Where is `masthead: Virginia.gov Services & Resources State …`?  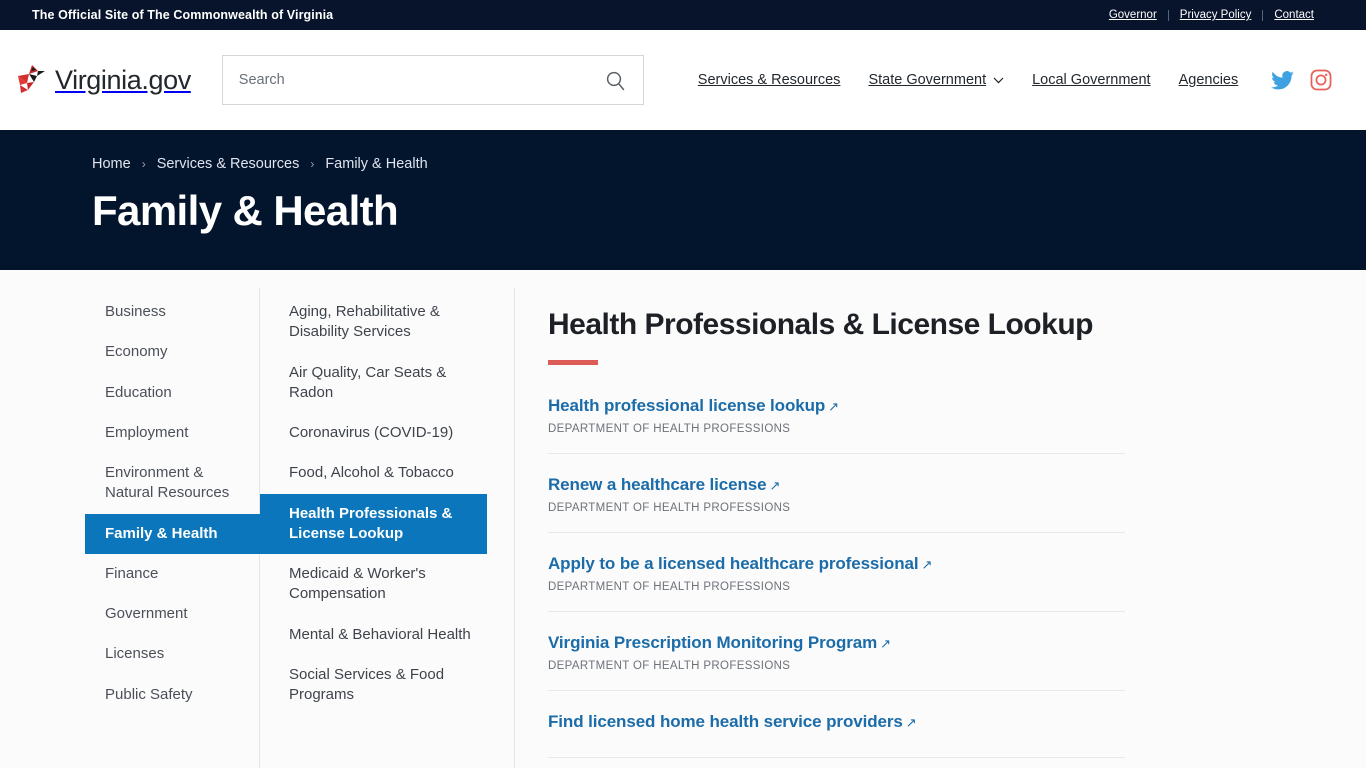 masthead: Virginia.gov Services & Resources State … is located at coordinates (683, 80).